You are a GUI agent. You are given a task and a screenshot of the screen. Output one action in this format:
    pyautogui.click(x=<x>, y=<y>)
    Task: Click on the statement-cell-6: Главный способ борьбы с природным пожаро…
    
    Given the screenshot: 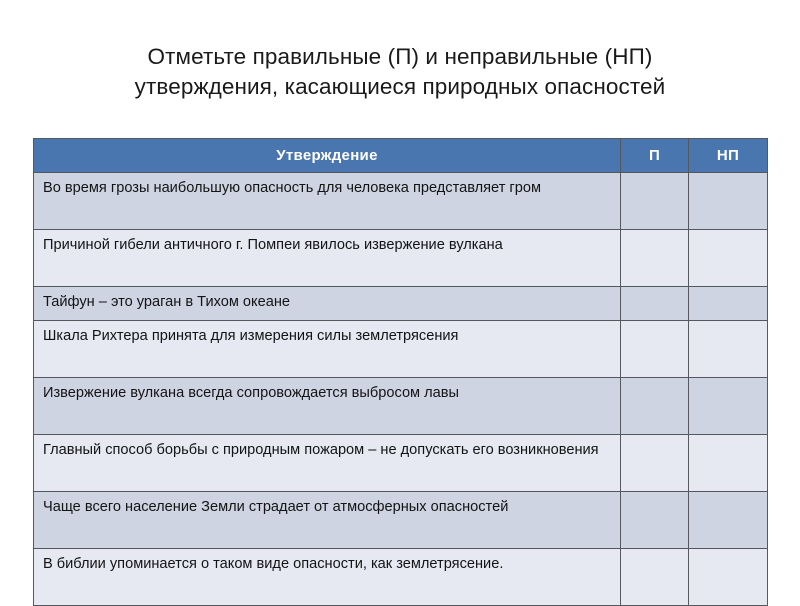 What is the action you would take?
    pyautogui.click(x=327, y=463)
    